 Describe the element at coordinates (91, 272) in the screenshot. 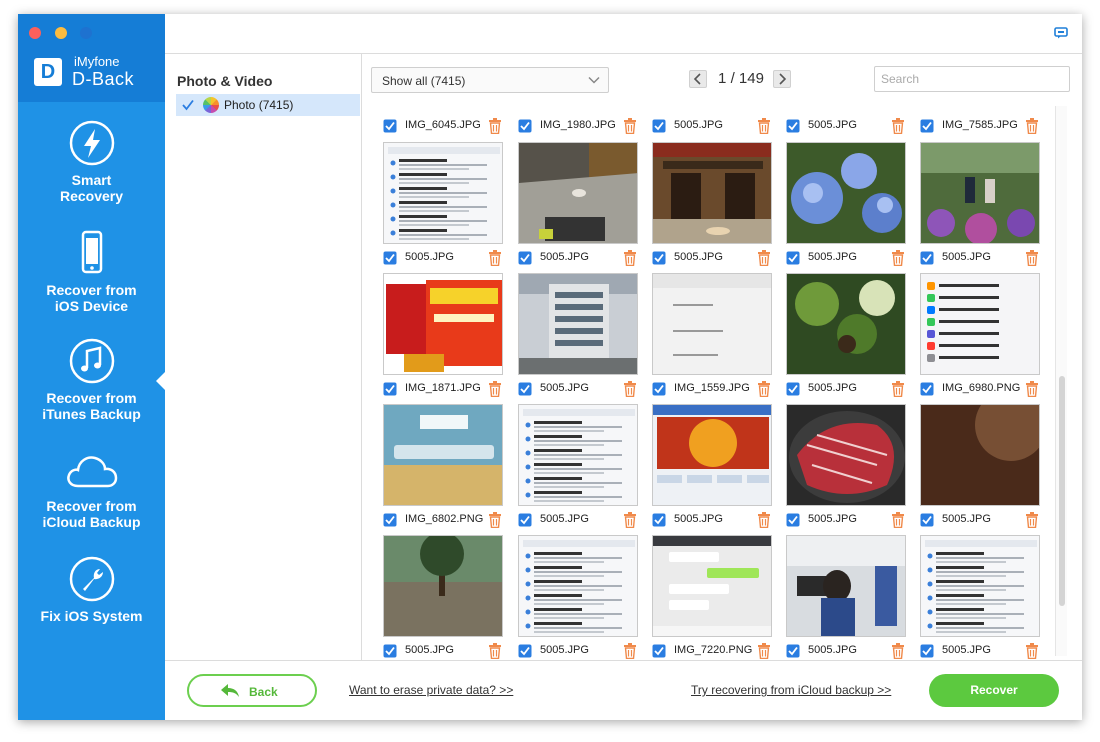

I see `sidebar-item-ios-device: Recover from iOS Device` at that location.